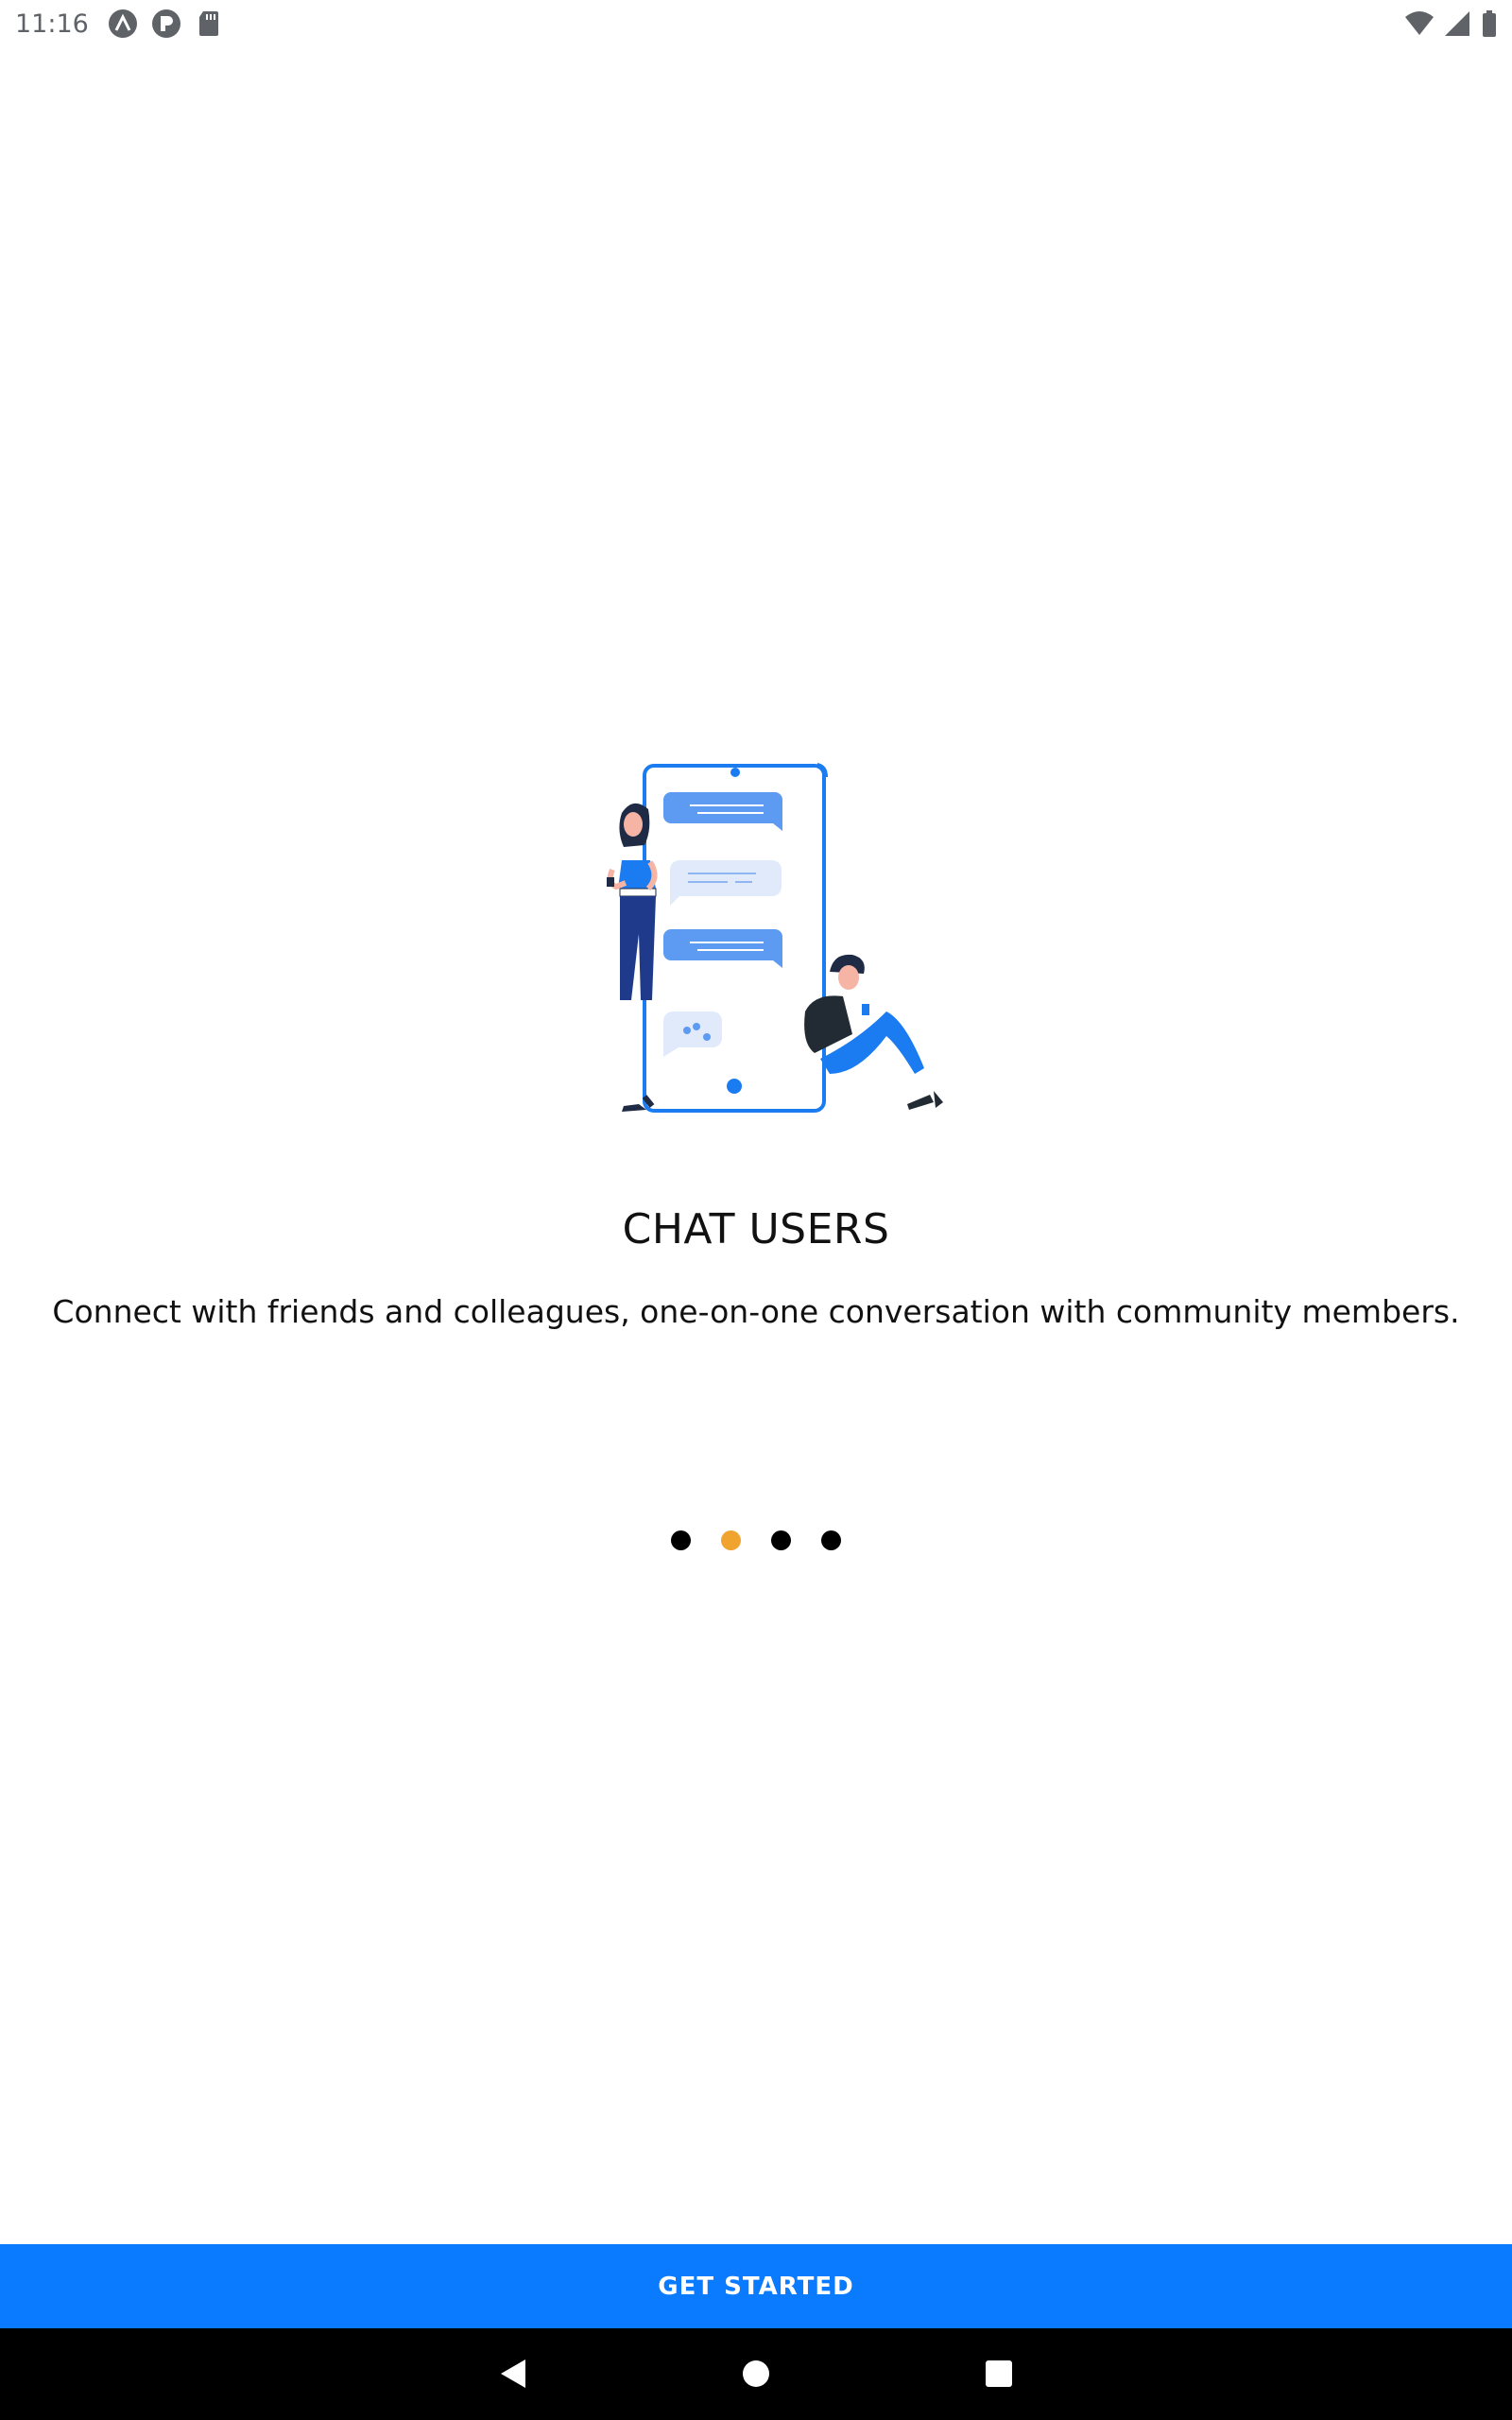 This screenshot has height=2420, width=1512. Describe the element at coordinates (756, 1229) in the screenshot. I see `onboarding-title: CHAT USERS` at that location.